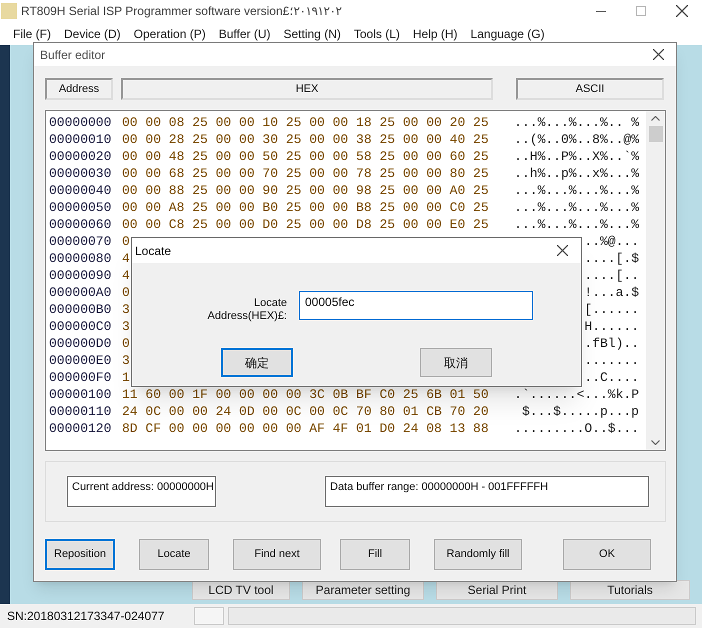 This screenshot has width=702, height=628. Describe the element at coordinates (507, 33) in the screenshot. I see `menu-item: Language (G)` at that location.